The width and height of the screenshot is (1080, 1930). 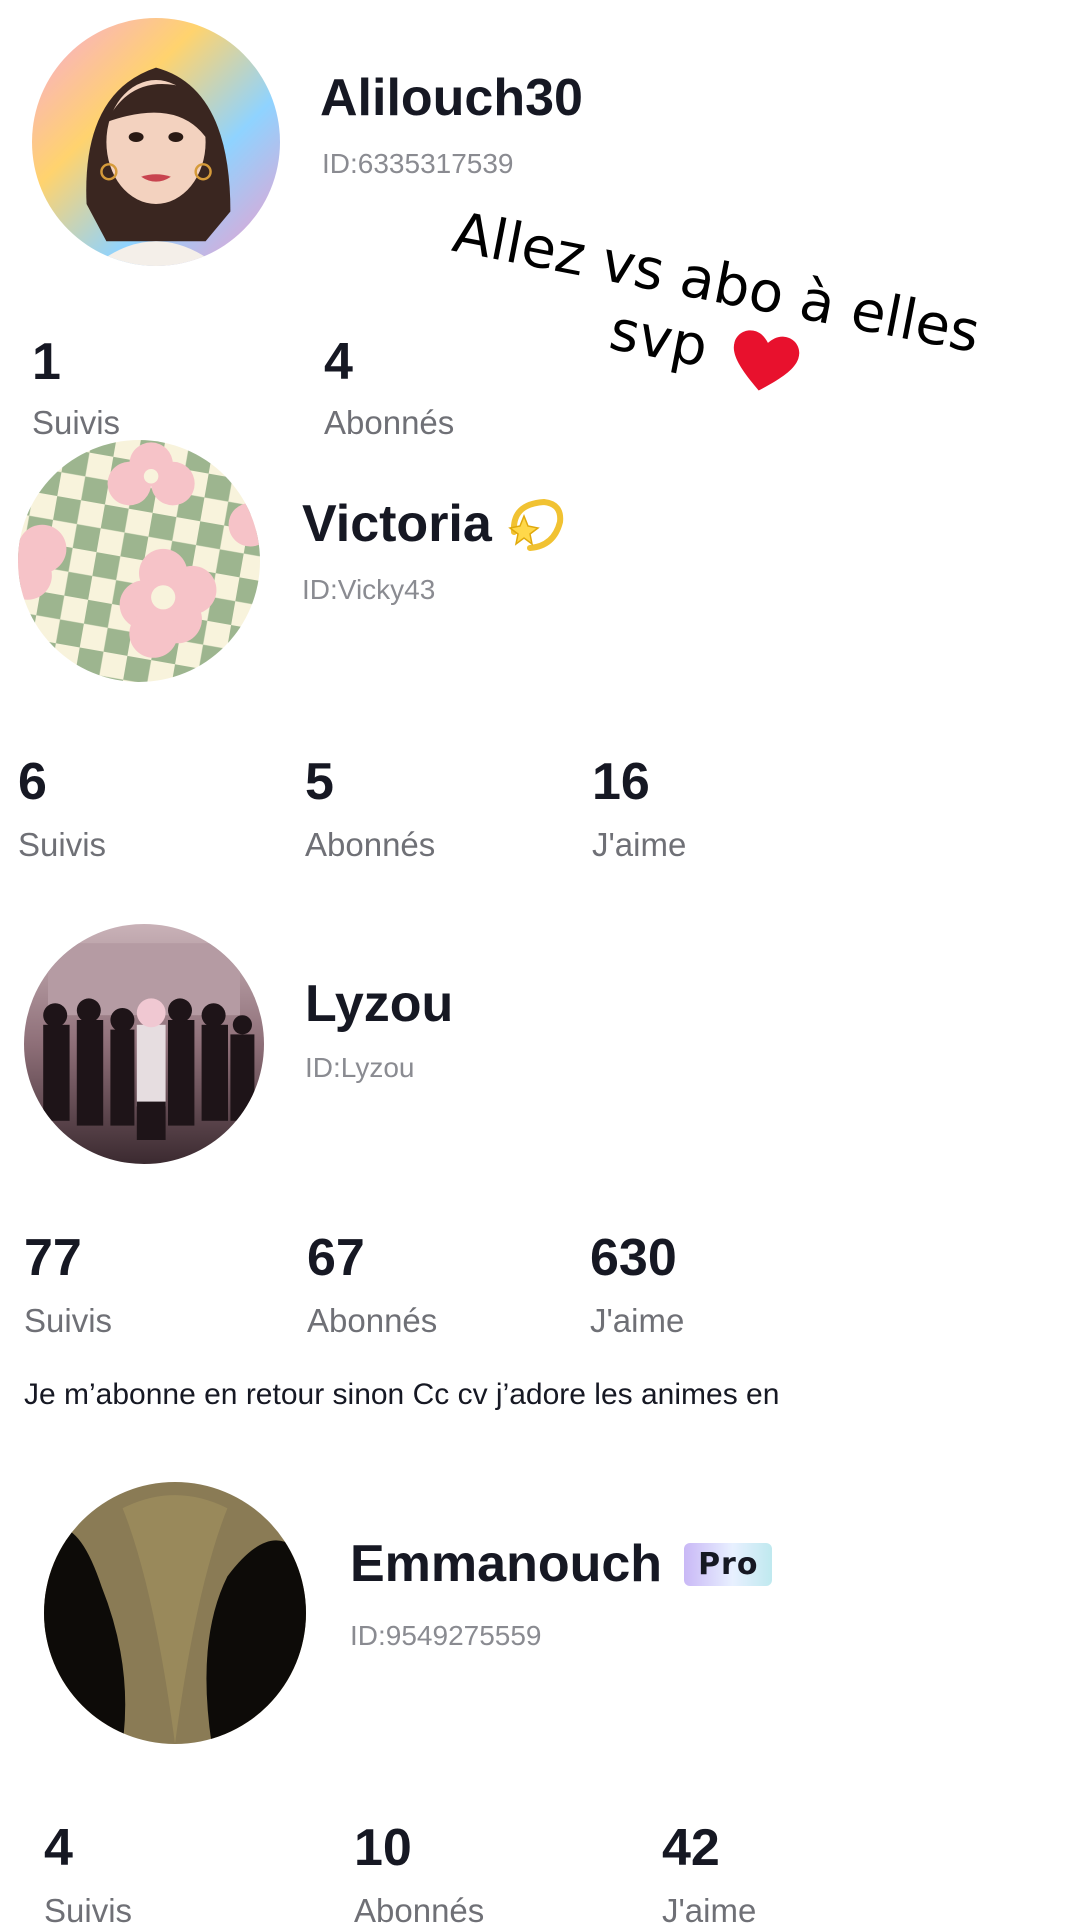 I want to click on following-count: 1, so click(x=46, y=362).